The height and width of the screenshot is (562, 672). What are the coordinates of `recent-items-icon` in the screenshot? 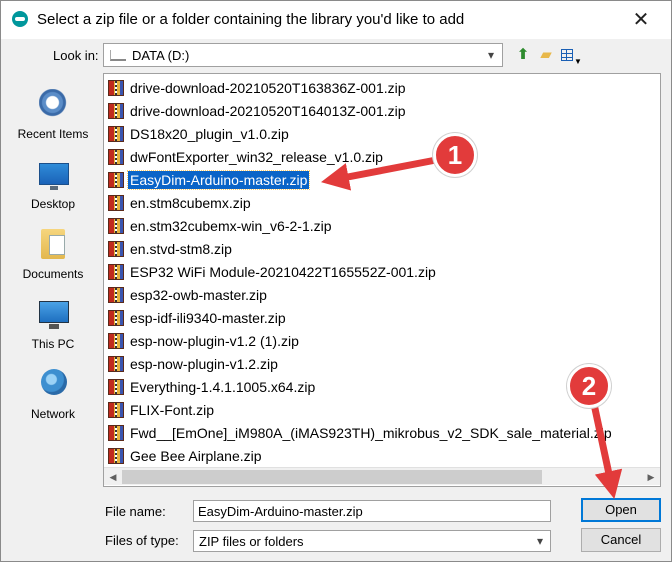 It's located at (54, 104).